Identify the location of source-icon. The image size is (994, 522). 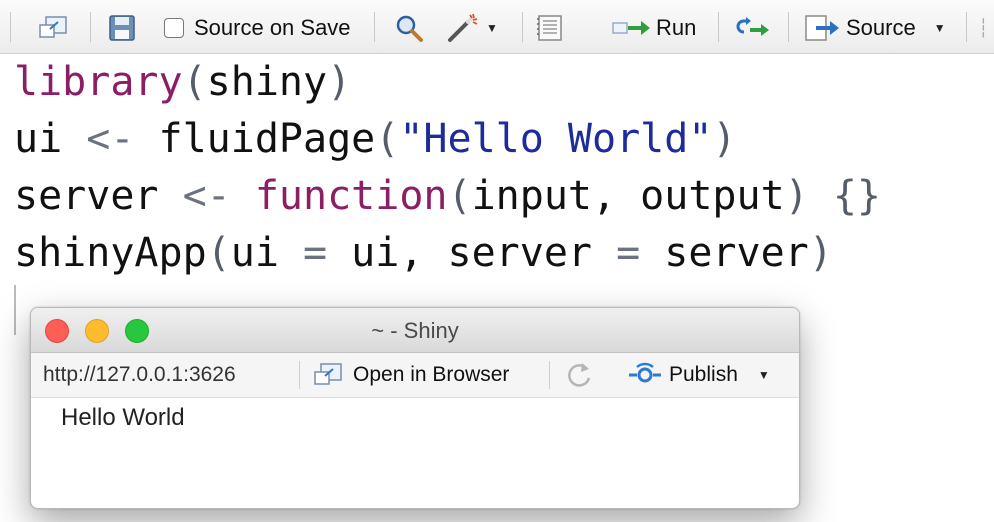
(822, 28).